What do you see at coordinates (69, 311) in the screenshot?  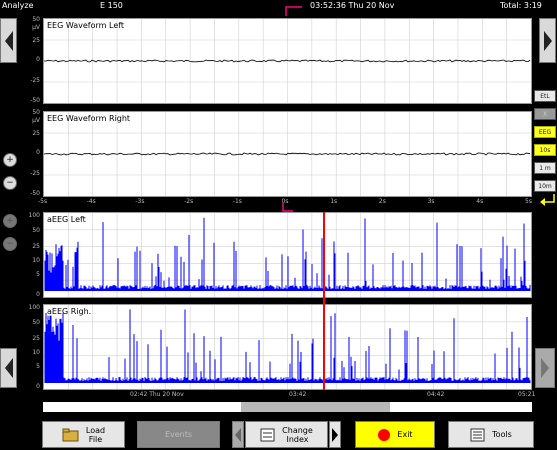 I see `aeeg-right-title: aEEG Righ.` at bounding box center [69, 311].